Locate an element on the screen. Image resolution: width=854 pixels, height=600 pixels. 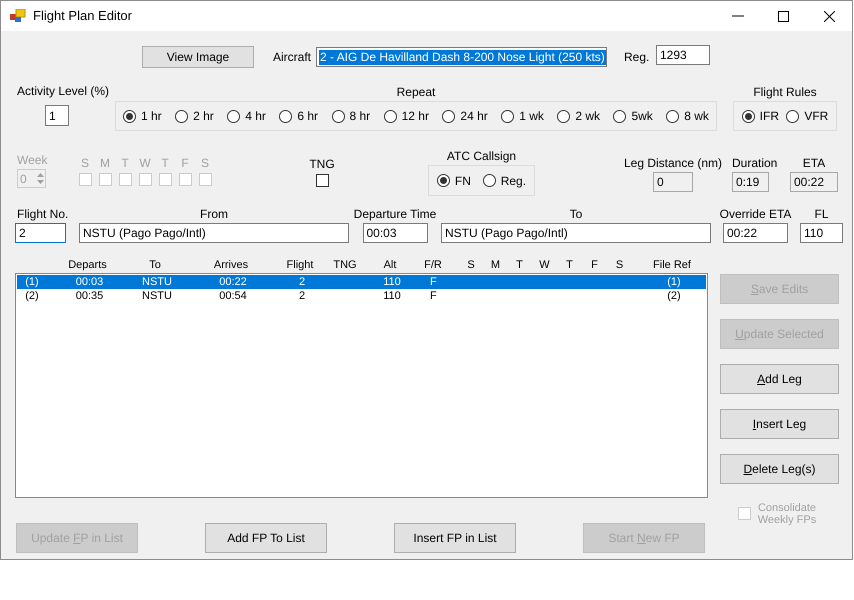
field-label: Flight No. is located at coordinates (41, 214).